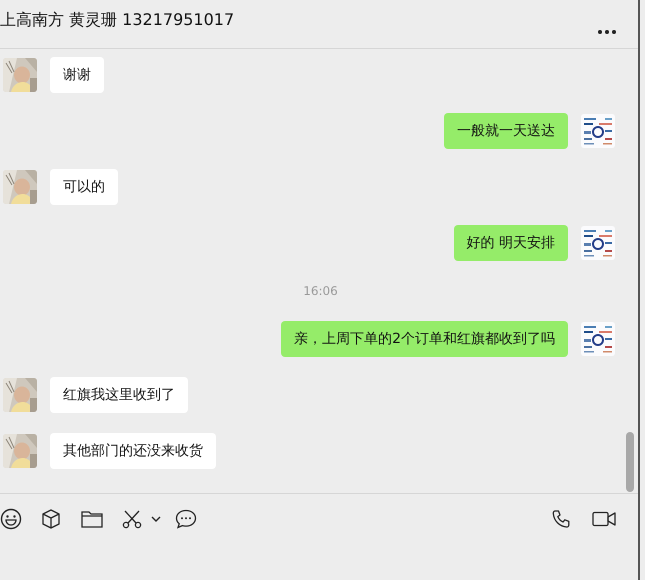 The width and height of the screenshot is (645, 580). Describe the element at coordinates (630, 462) in the screenshot. I see `scrollbar-thumb` at that location.